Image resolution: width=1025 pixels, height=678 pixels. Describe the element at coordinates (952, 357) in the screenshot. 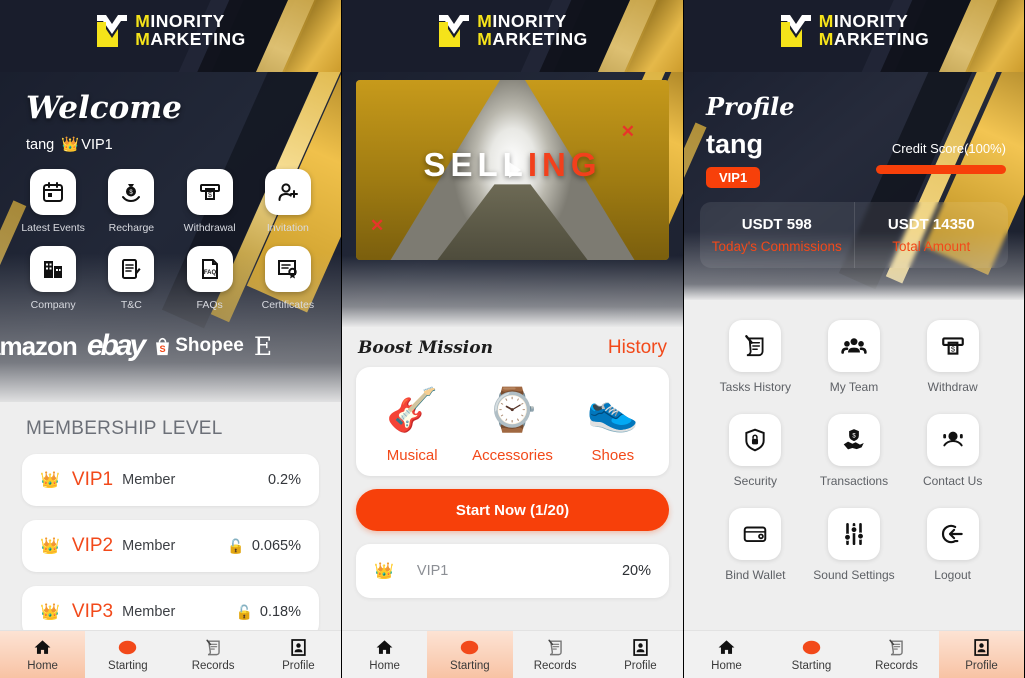

I see `menu-item-withdraw: $ Withdraw` at that location.